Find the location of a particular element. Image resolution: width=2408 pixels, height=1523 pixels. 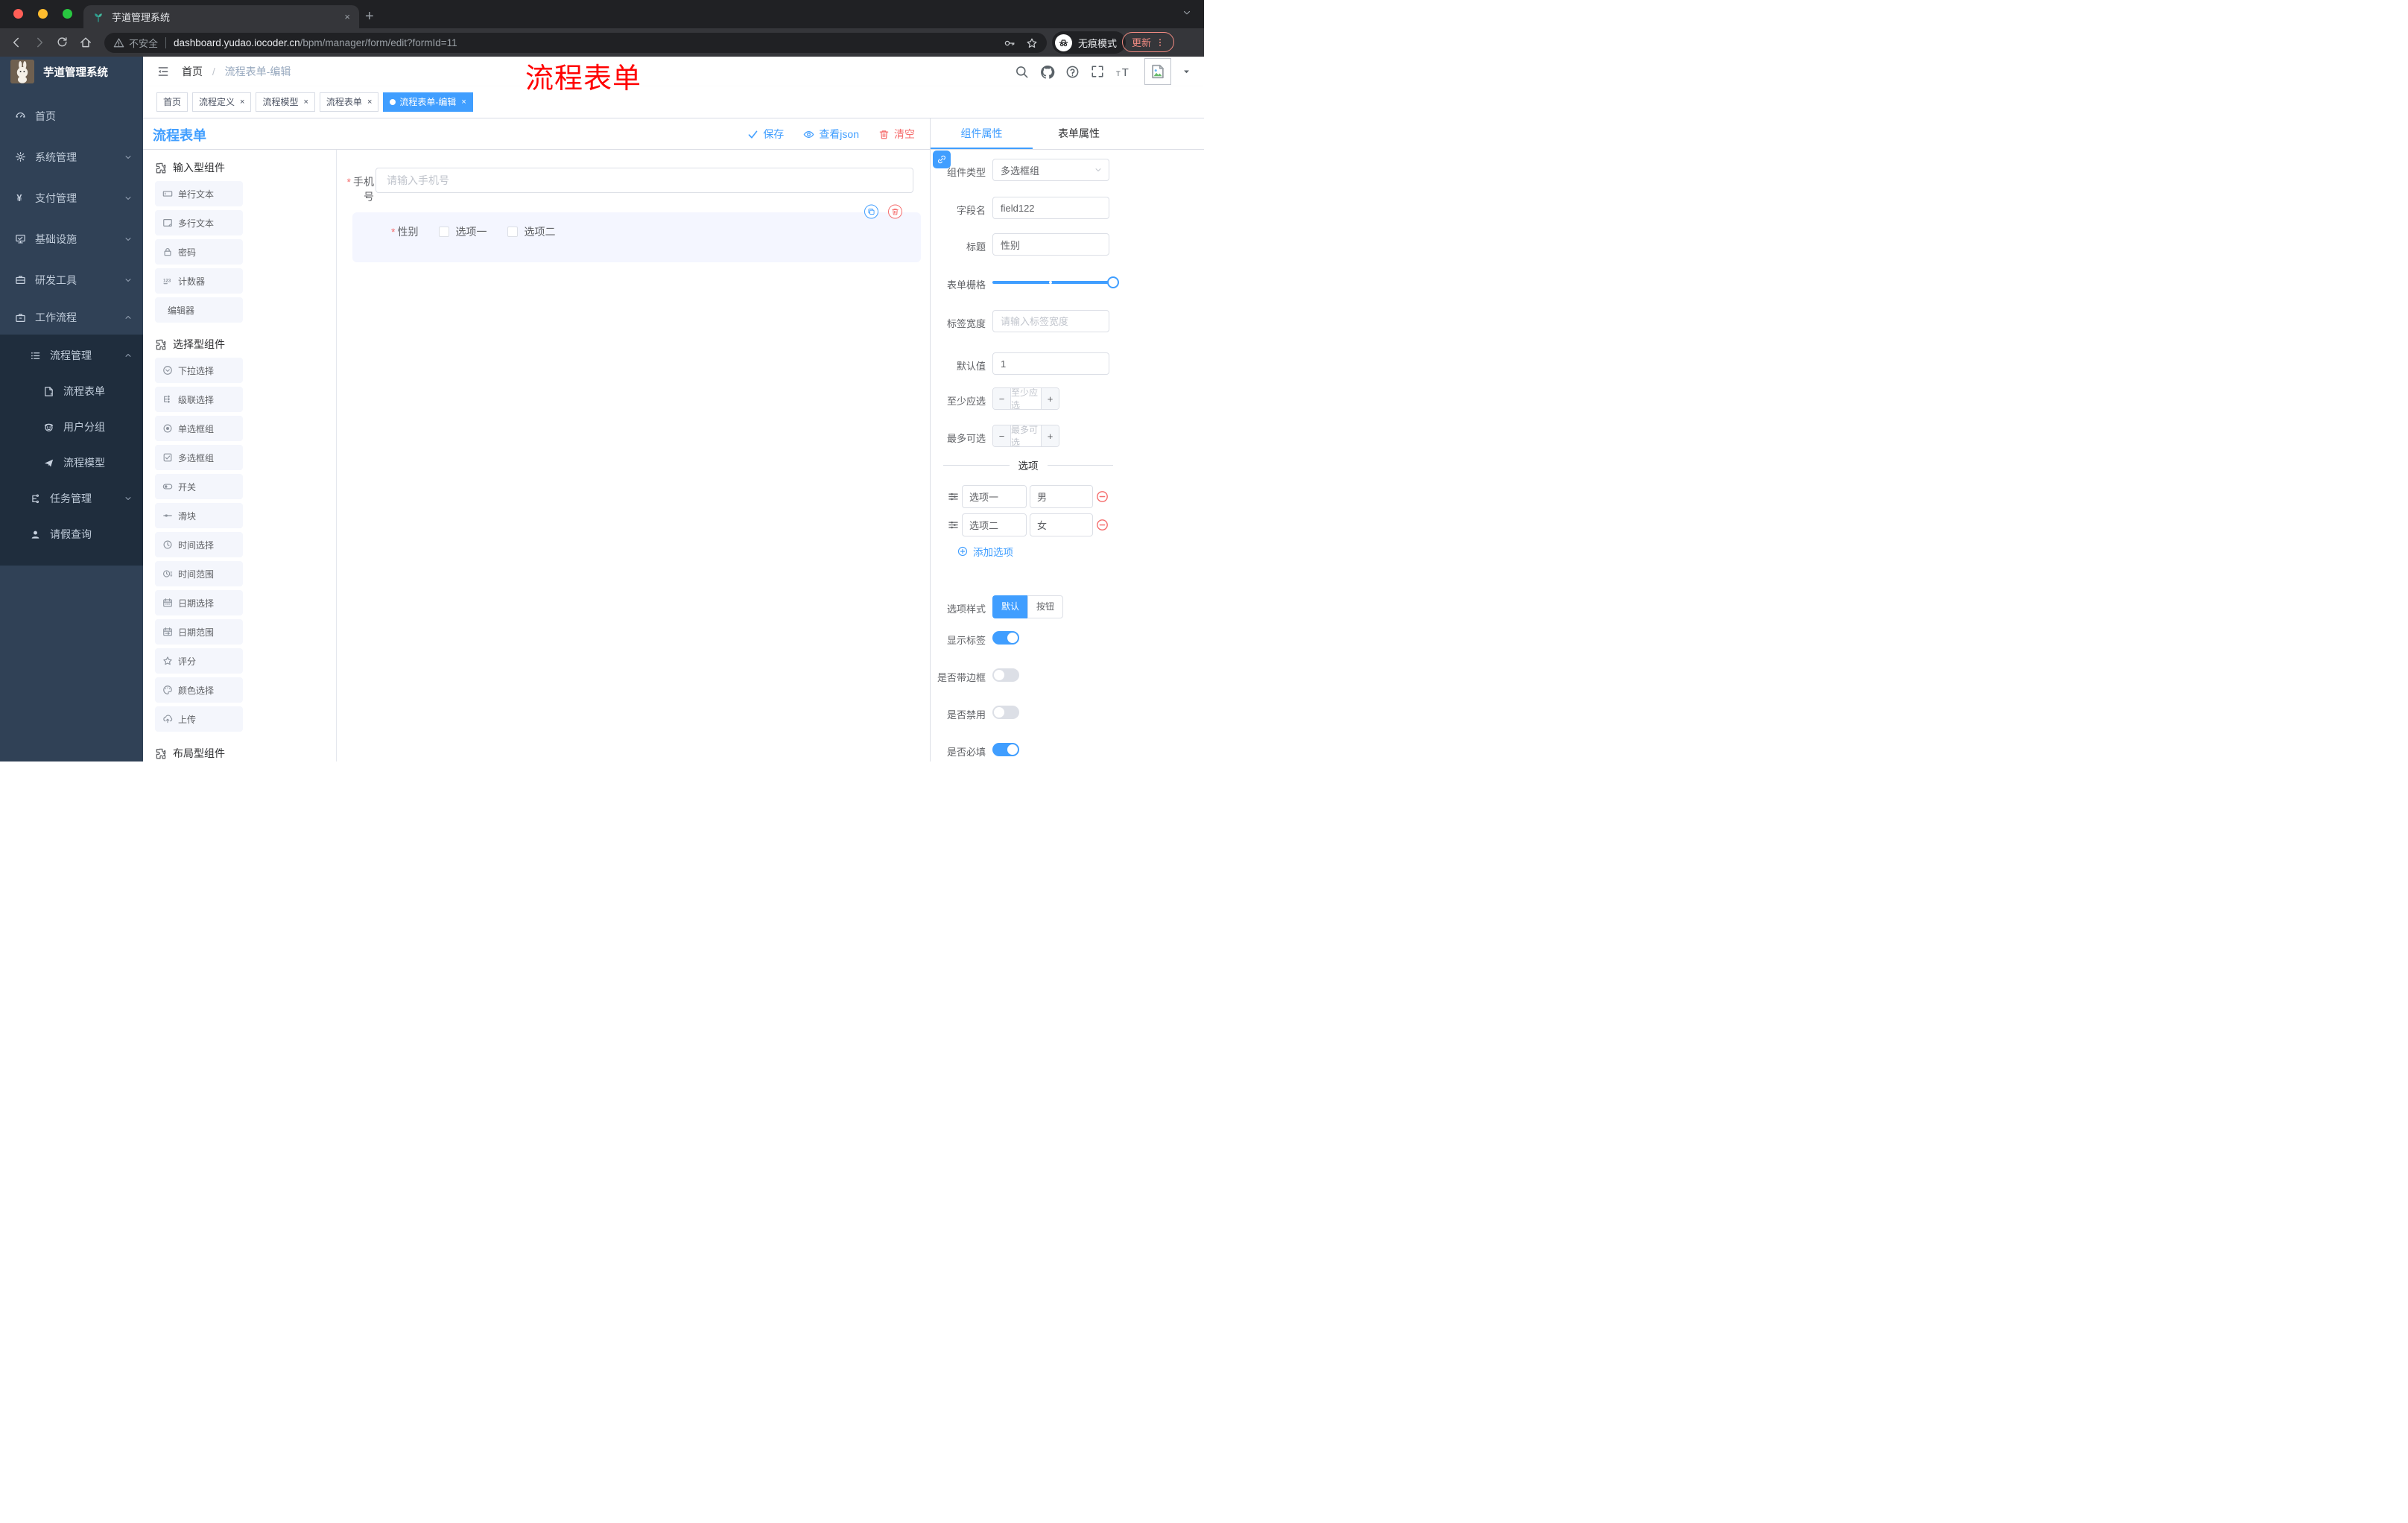

add-option-button: 添加选项 is located at coordinates (985, 551).